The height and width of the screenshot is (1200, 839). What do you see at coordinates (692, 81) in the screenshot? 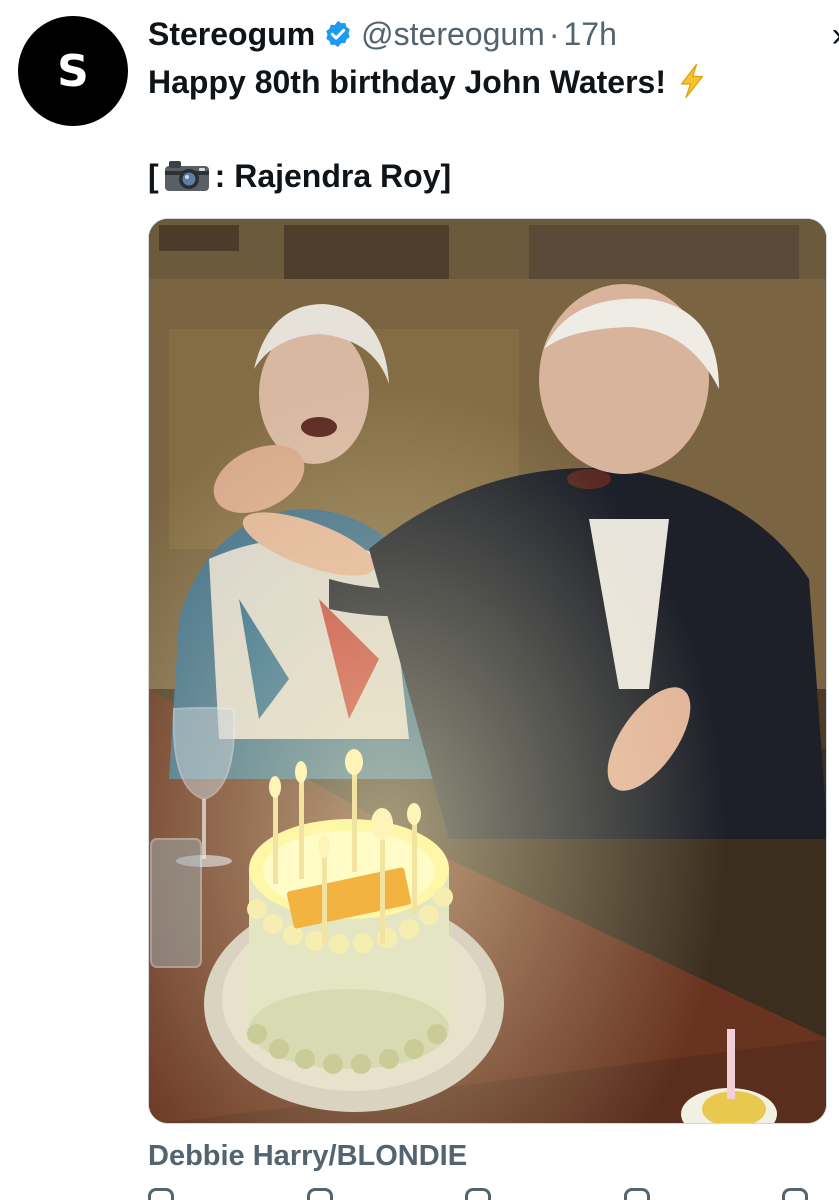
I see `lightning-bolt-icon` at bounding box center [692, 81].